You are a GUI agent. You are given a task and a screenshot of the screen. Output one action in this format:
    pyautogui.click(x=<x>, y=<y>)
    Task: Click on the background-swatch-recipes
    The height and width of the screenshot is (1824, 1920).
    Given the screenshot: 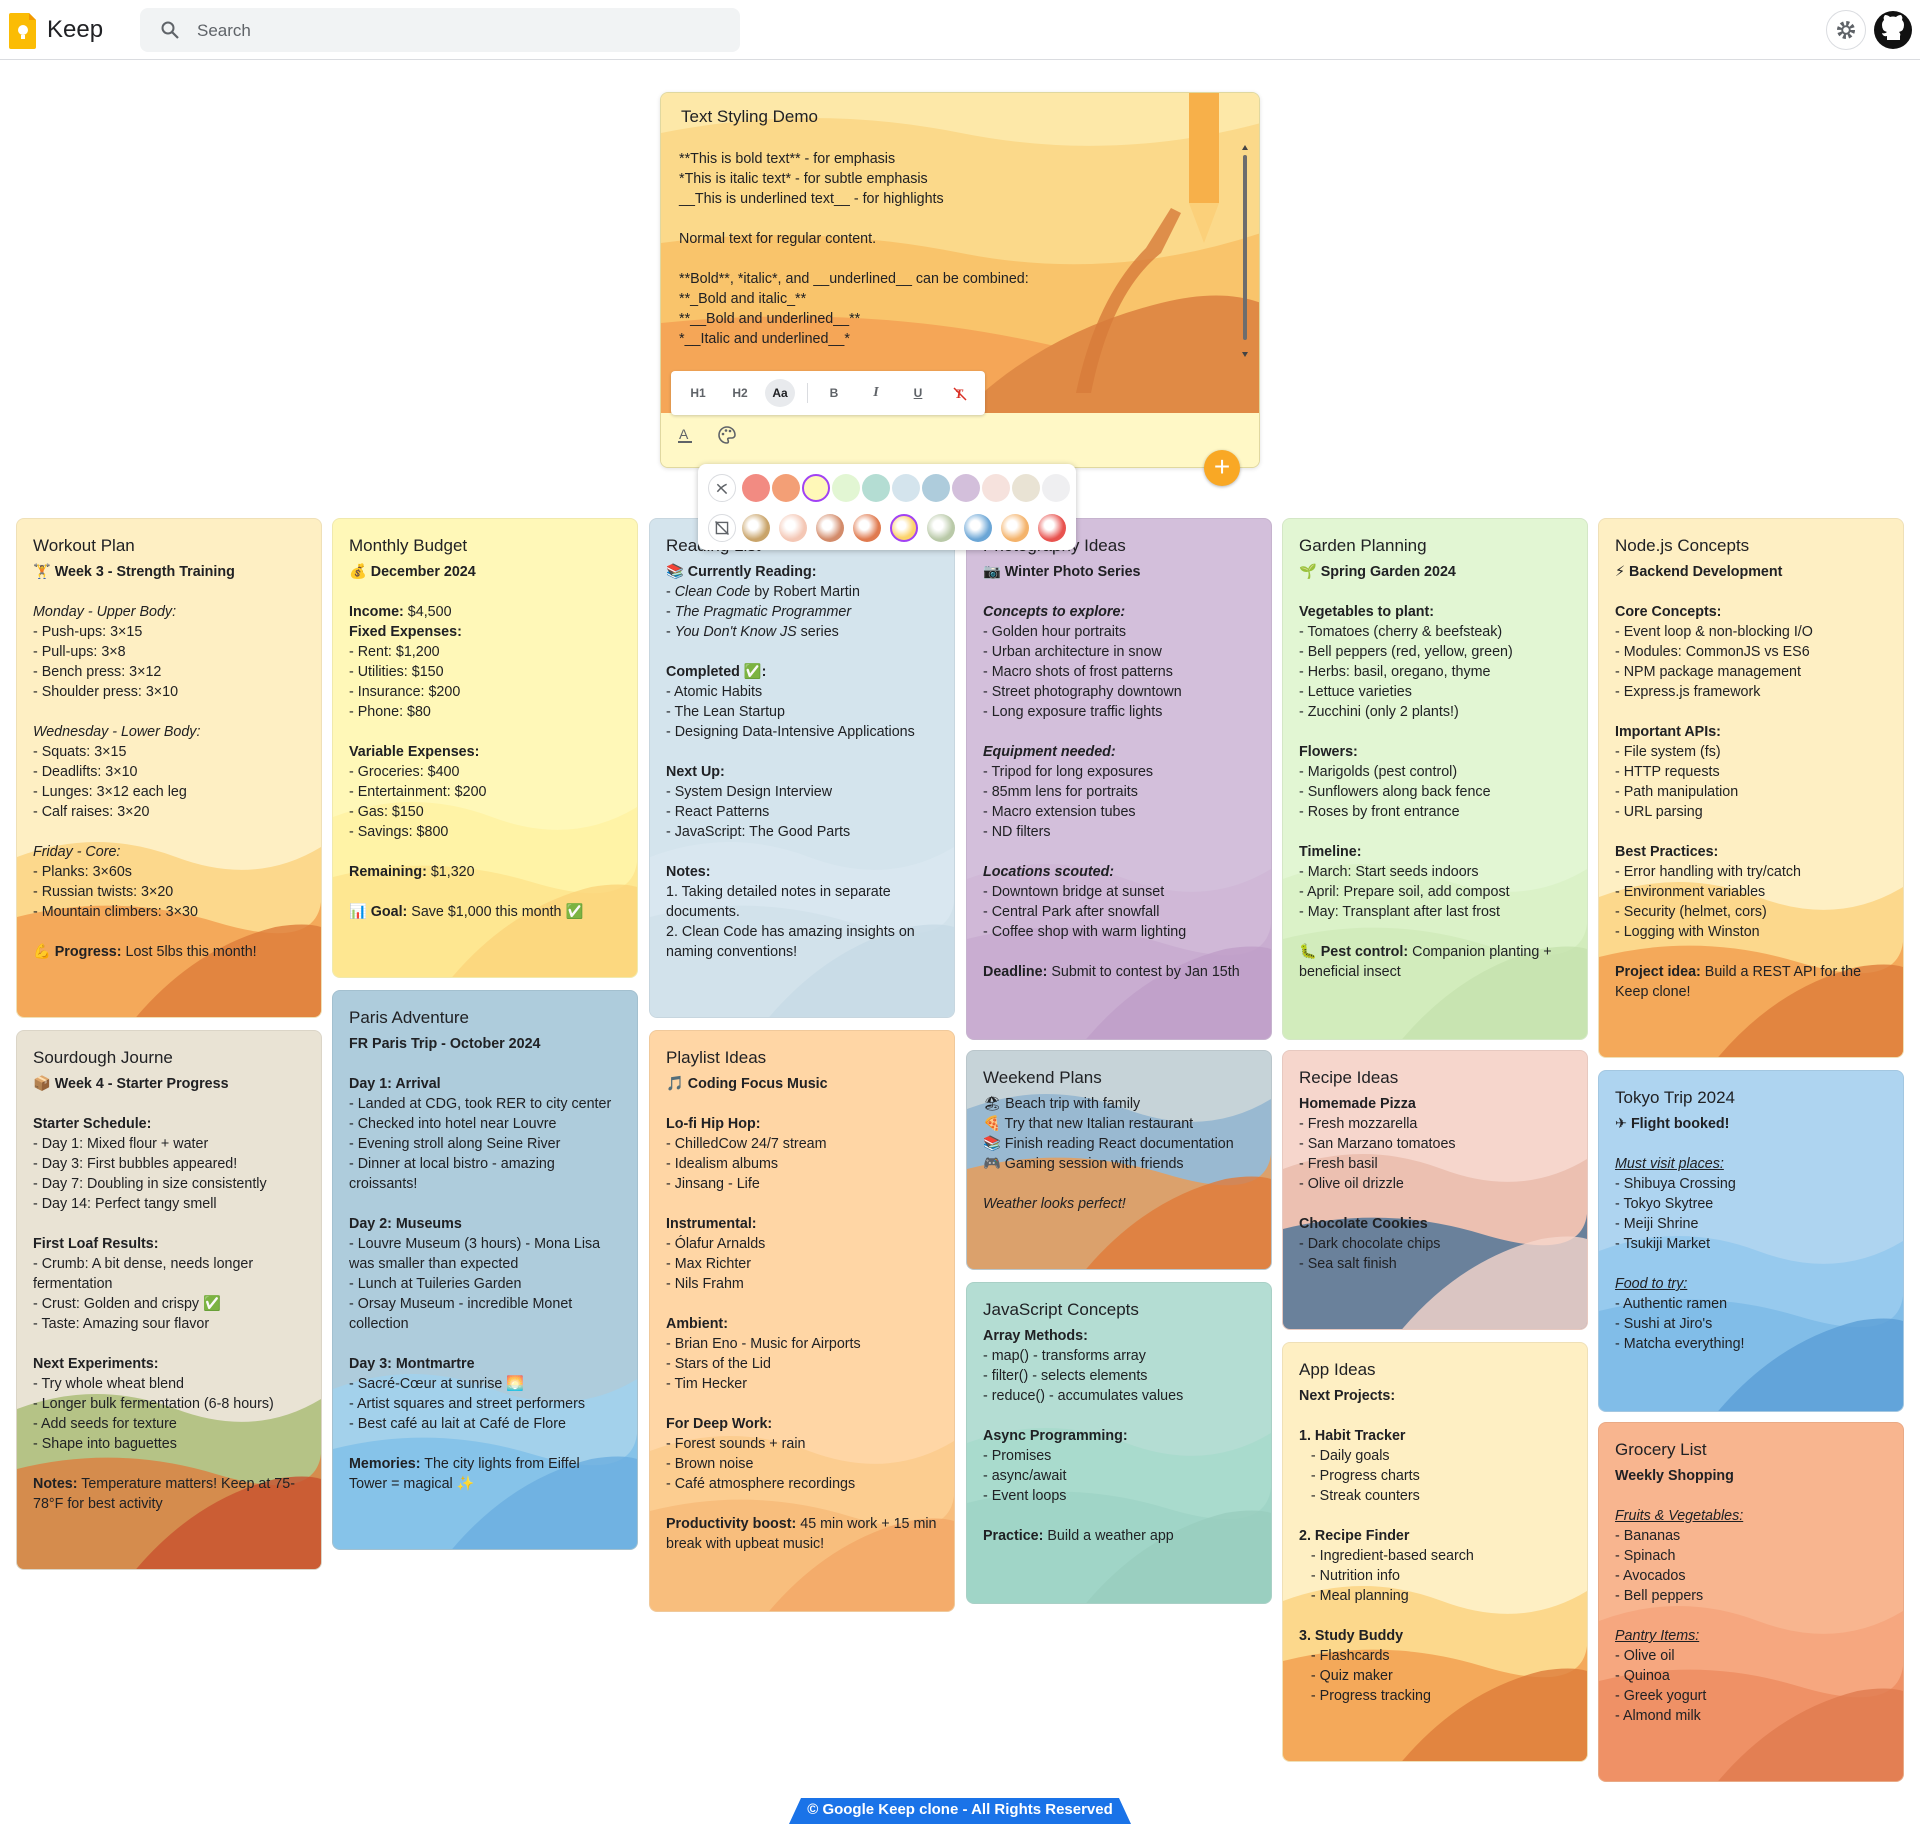 What is the action you would take?
    pyautogui.click(x=867, y=528)
    